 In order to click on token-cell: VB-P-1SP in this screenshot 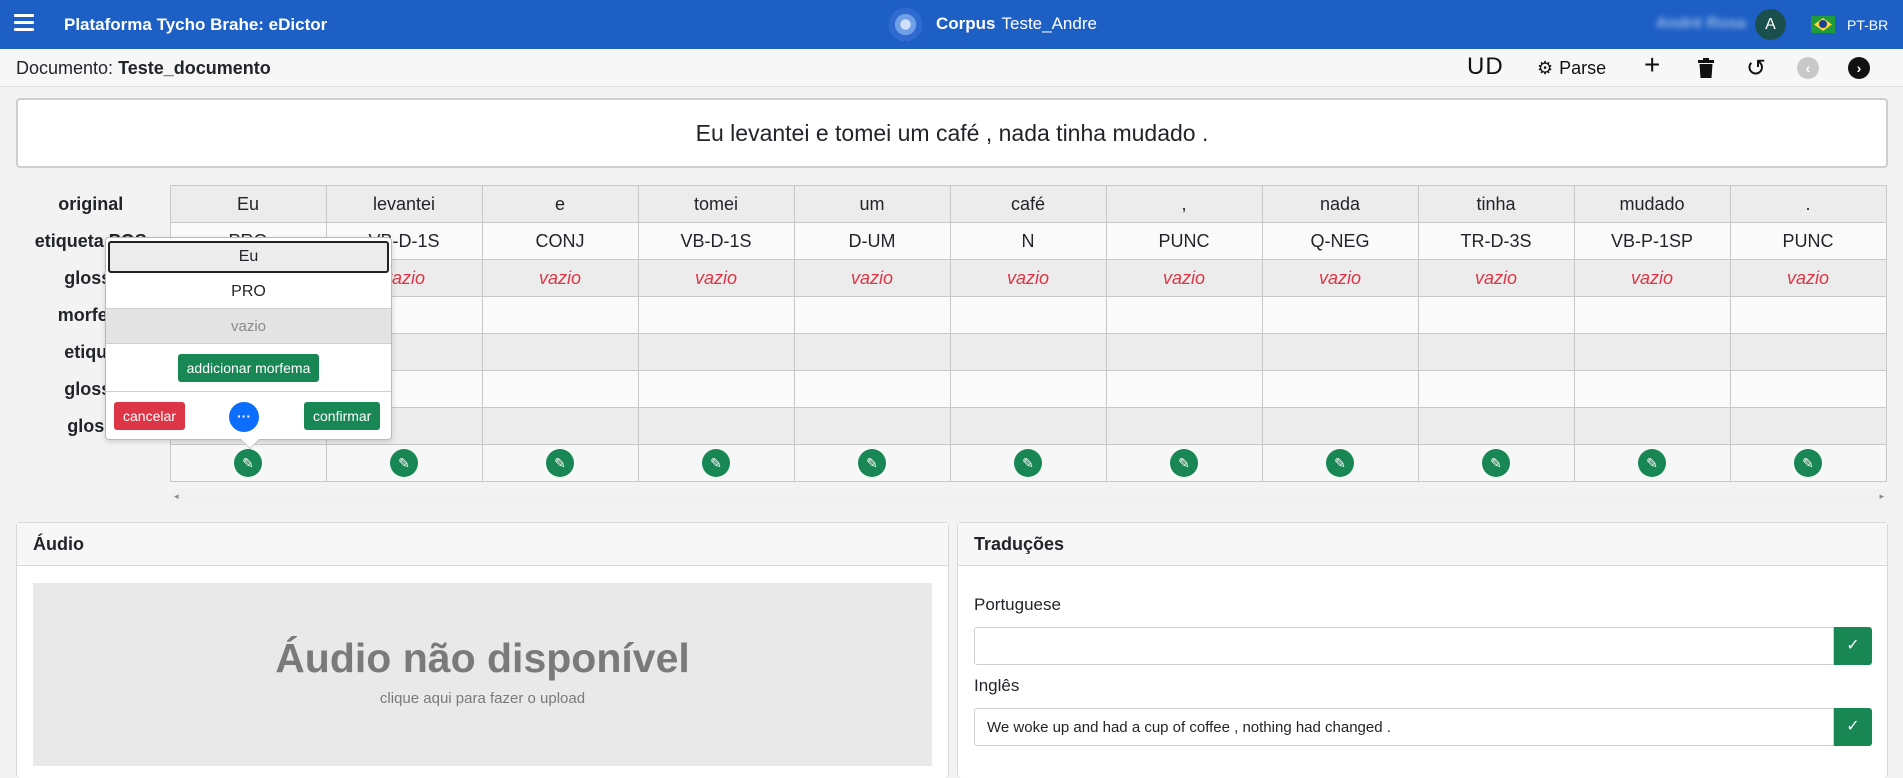, I will do `click(1652, 241)`.